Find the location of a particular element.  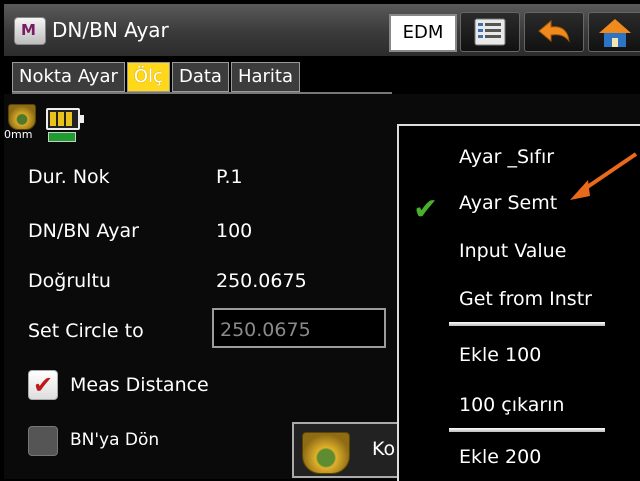

menu-item-ekle-100: Ekle 100 is located at coordinates (500, 355).